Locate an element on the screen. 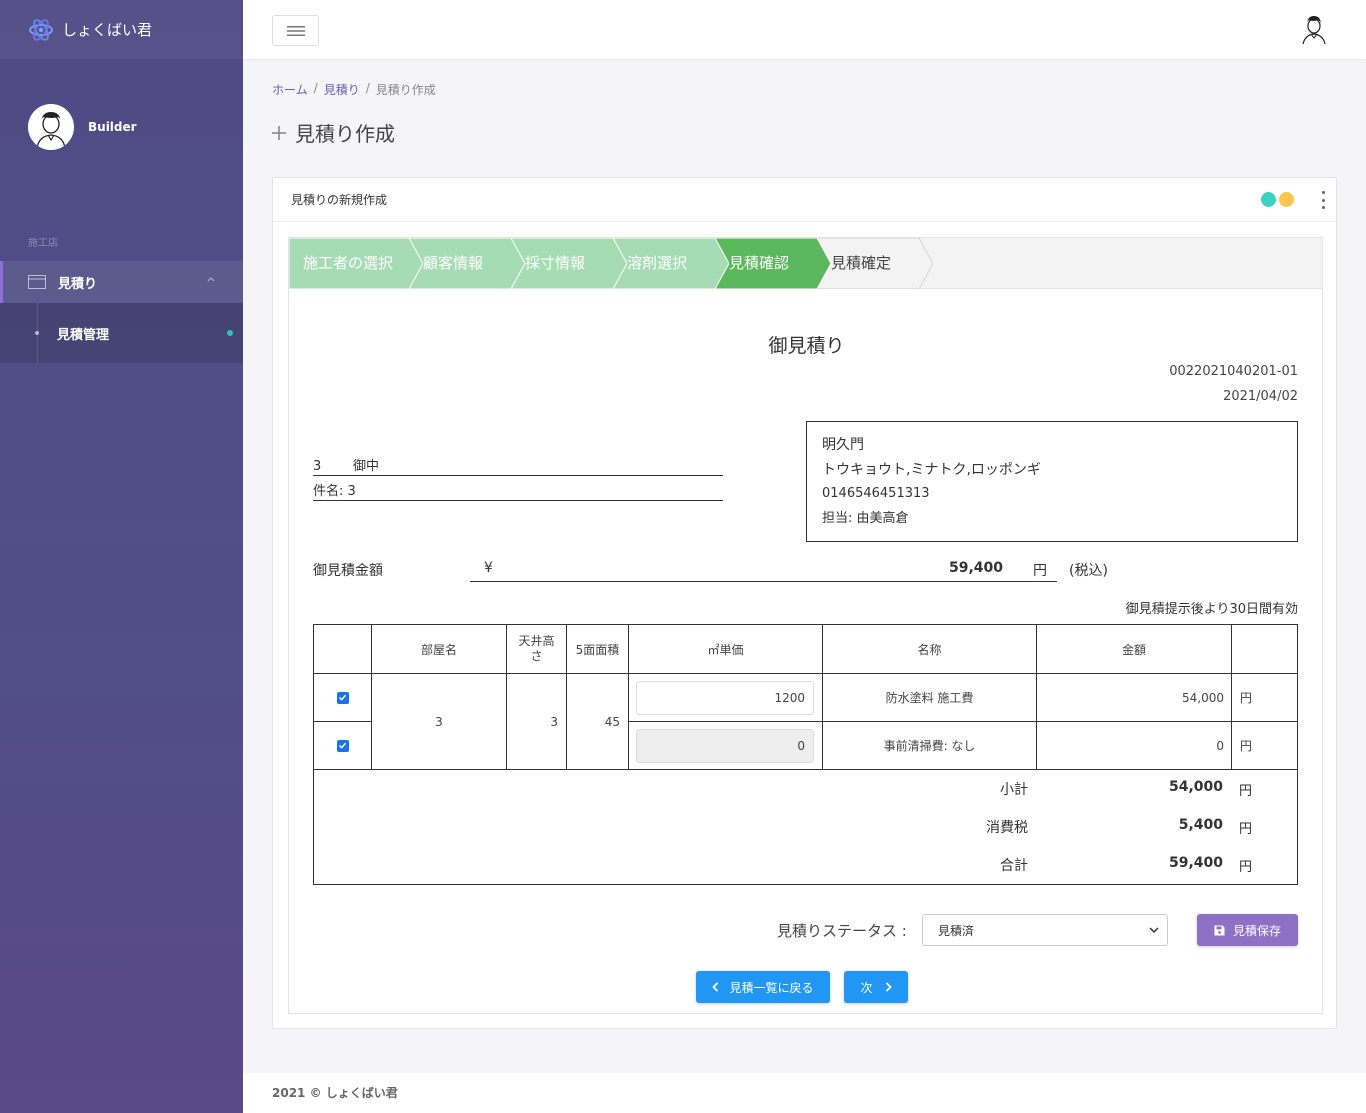 The image size is (1366, 1113). wizard-steps: 施工者の選択 顧客情報 採寸情報 溶剤選択 見積確認 見積確定 is located at coordinates (805, 263).